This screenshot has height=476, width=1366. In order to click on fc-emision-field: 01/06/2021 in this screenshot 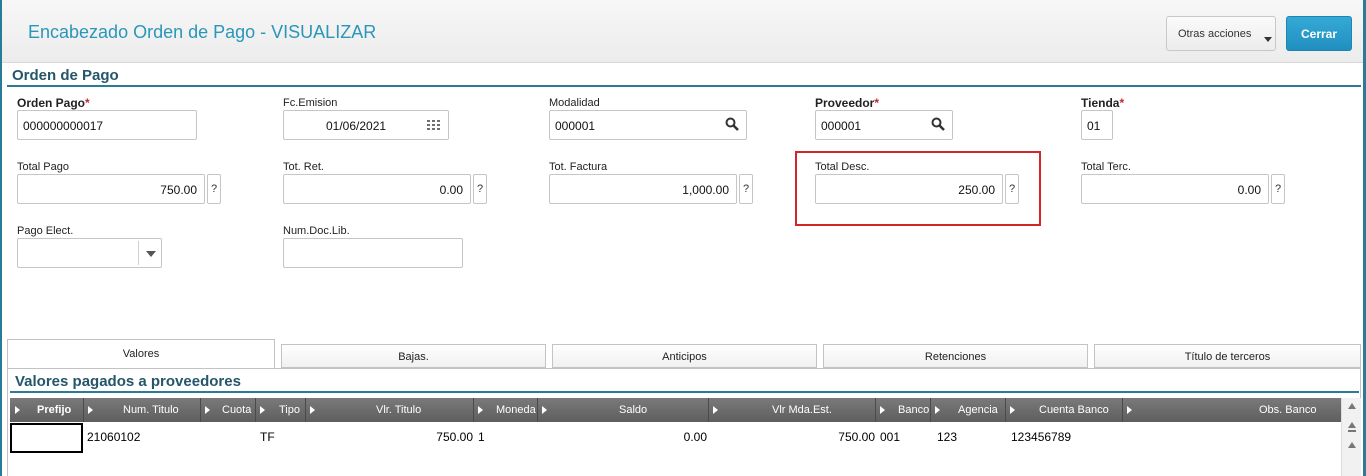, I will do `click(366, 125)`.